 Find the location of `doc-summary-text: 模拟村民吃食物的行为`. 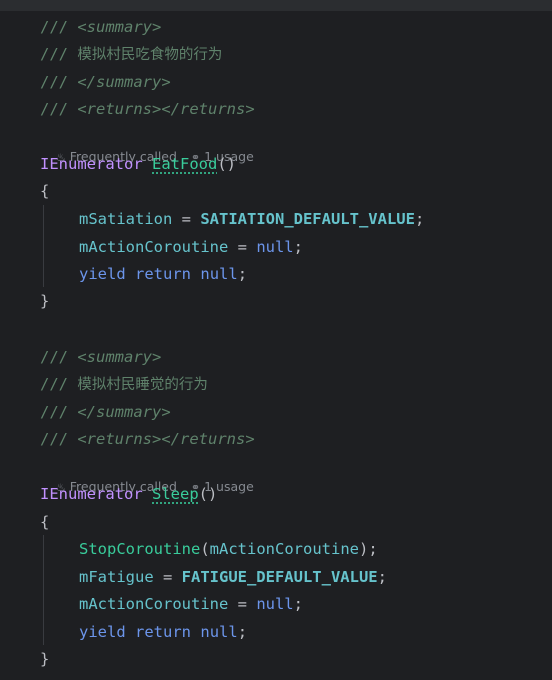

doc-summary-text: 模拟村民吃食物的行为 is located at coordinates (150, 55).